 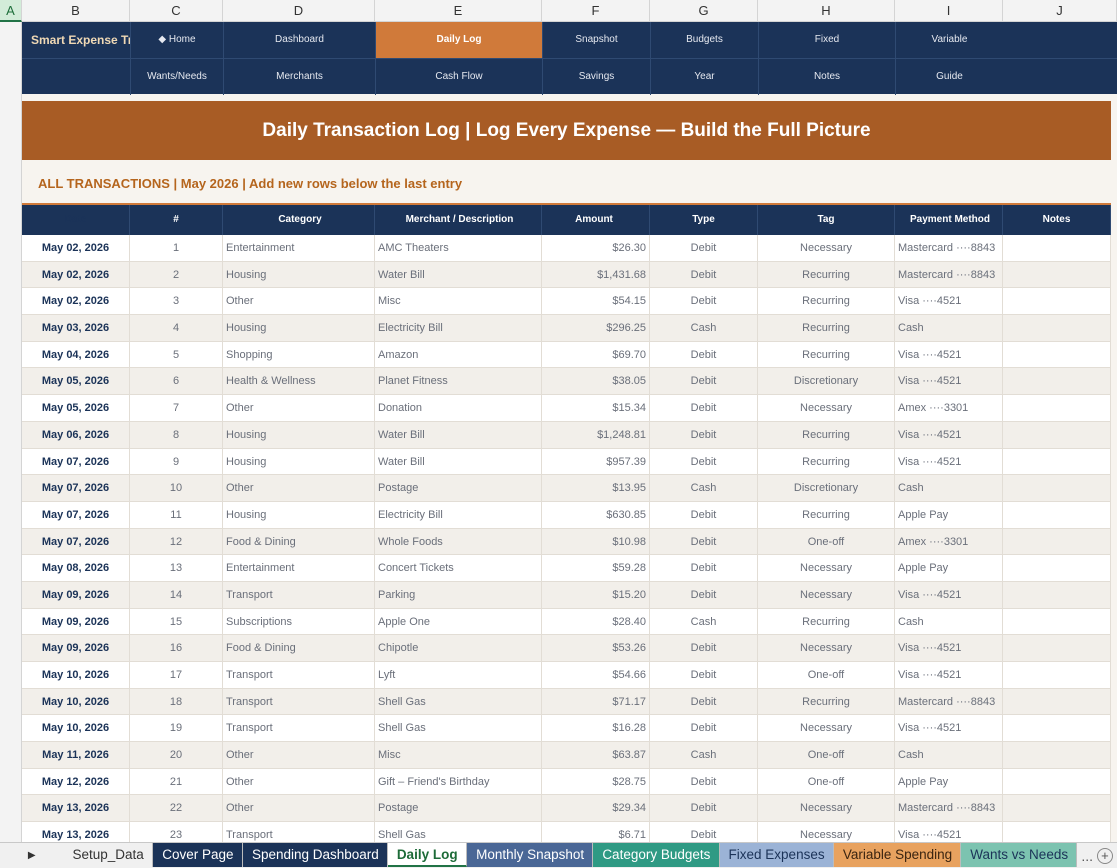 I want to click on table-cell: May 07, 2026, so click(x=76, y=488).